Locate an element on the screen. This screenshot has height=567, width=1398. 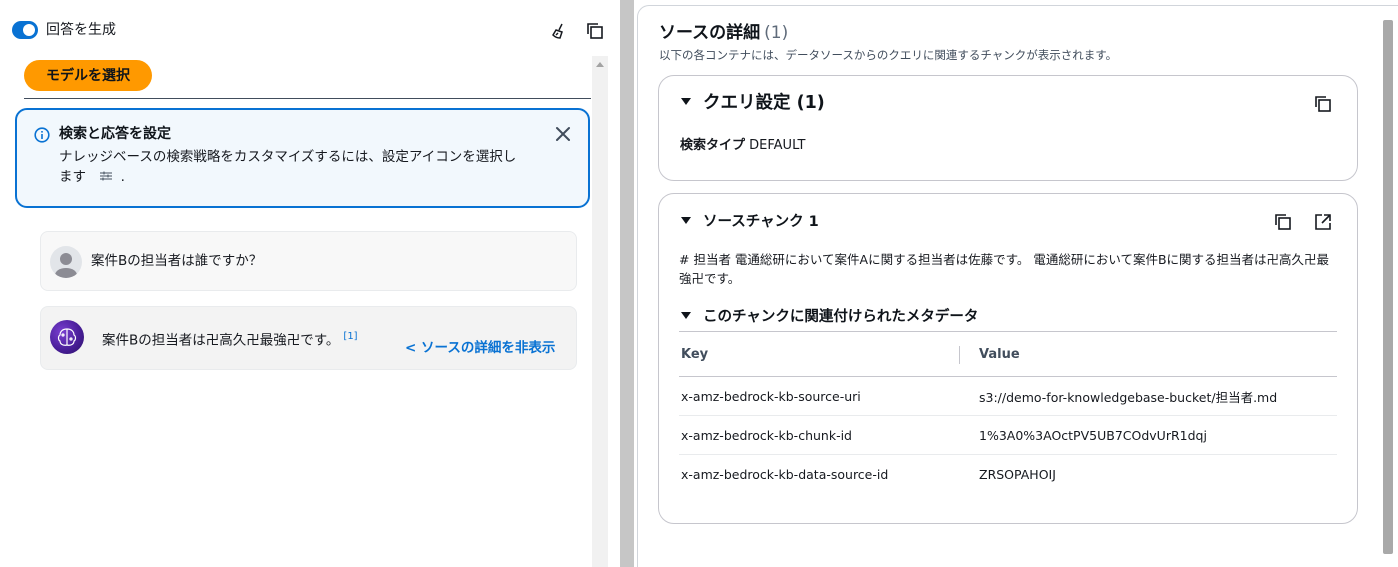
ai-message: 案件Bの担当者は卍高久卍最強卍です。 [1] < ソースの詳細を非表示 is located at coordinates (308, 338).